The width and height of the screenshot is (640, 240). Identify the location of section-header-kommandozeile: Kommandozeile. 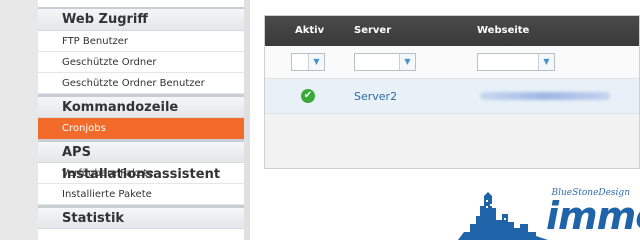
(141, 106).